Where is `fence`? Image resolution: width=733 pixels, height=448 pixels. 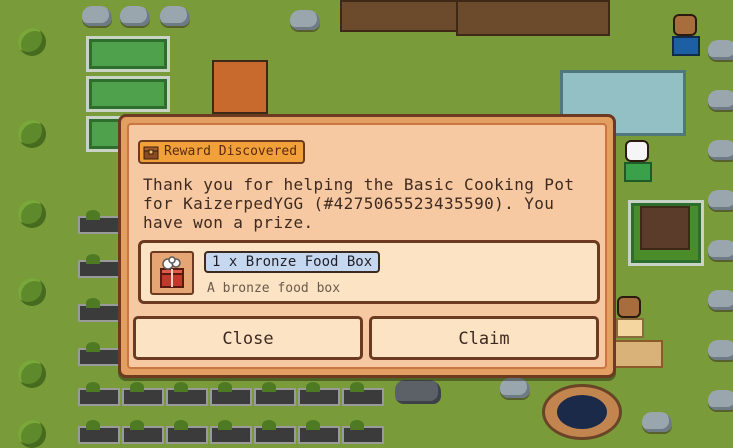 fence is located at coordinates (638, 354).